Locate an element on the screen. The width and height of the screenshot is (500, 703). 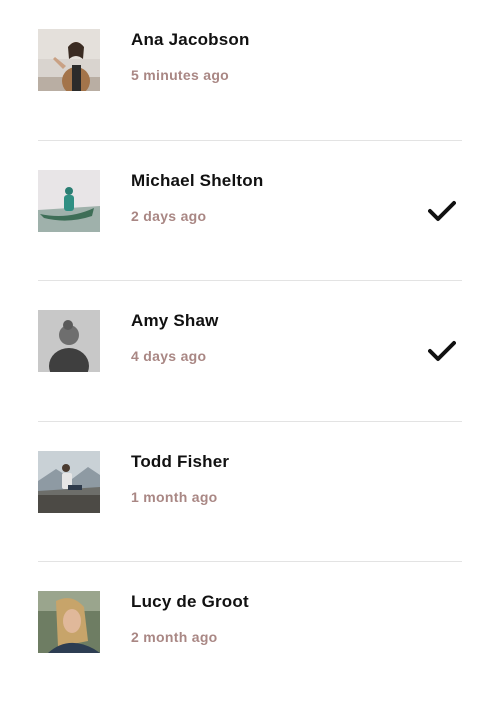
timestamp: 2 month ago is located at coordinates (174, 637).